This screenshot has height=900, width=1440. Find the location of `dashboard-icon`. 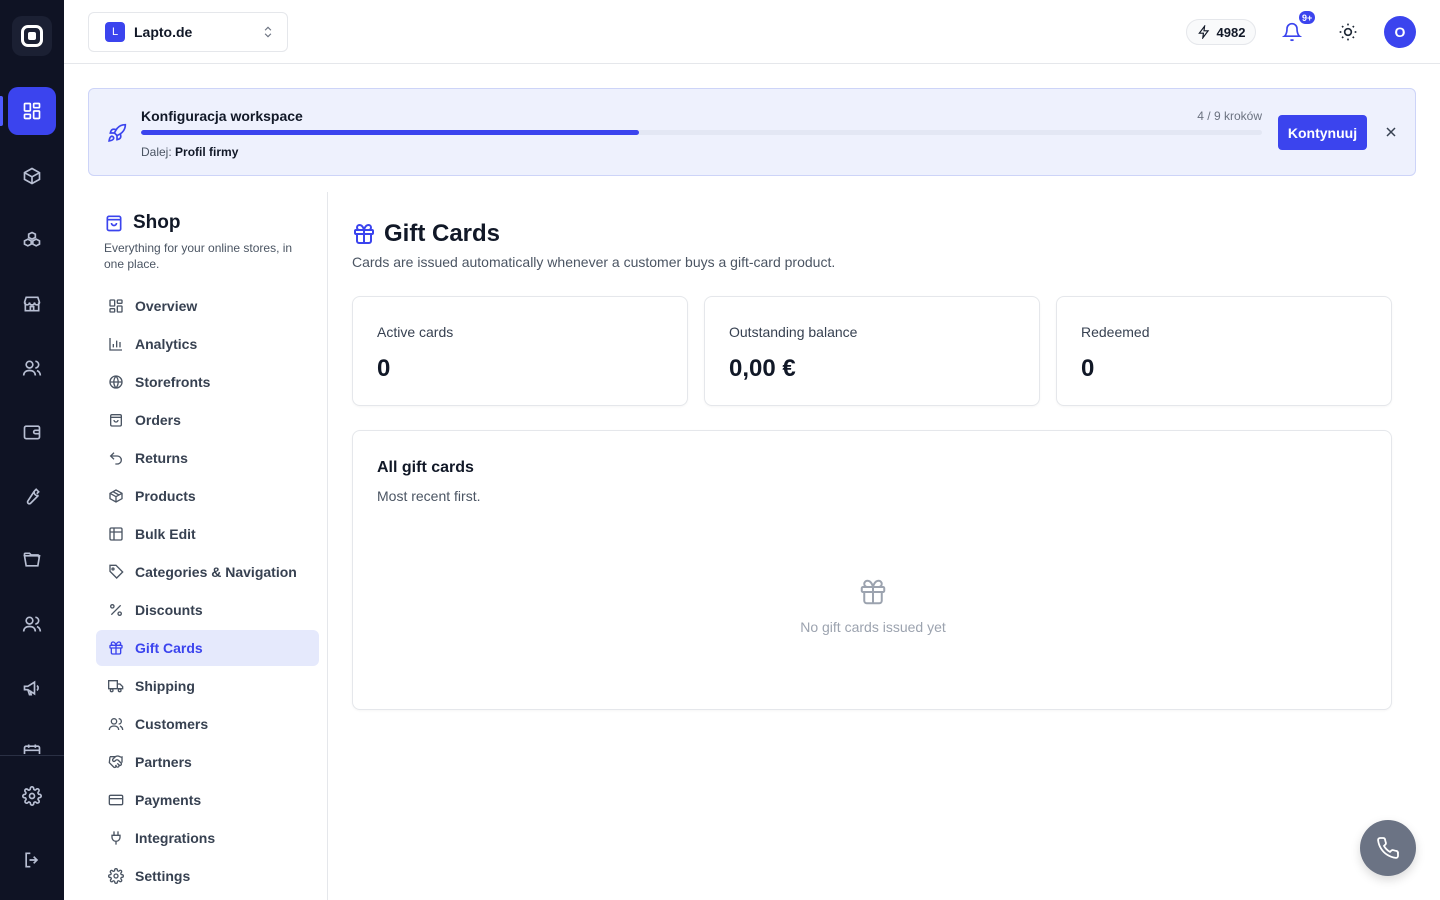

dashboard-icon is located at coordinates (32, 111).